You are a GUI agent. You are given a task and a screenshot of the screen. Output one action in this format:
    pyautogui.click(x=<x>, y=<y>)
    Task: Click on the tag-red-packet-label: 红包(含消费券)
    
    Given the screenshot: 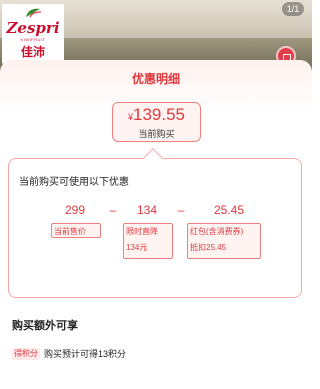 What is the action you would take?
    pyautogui.click(x=217, y=231)
    